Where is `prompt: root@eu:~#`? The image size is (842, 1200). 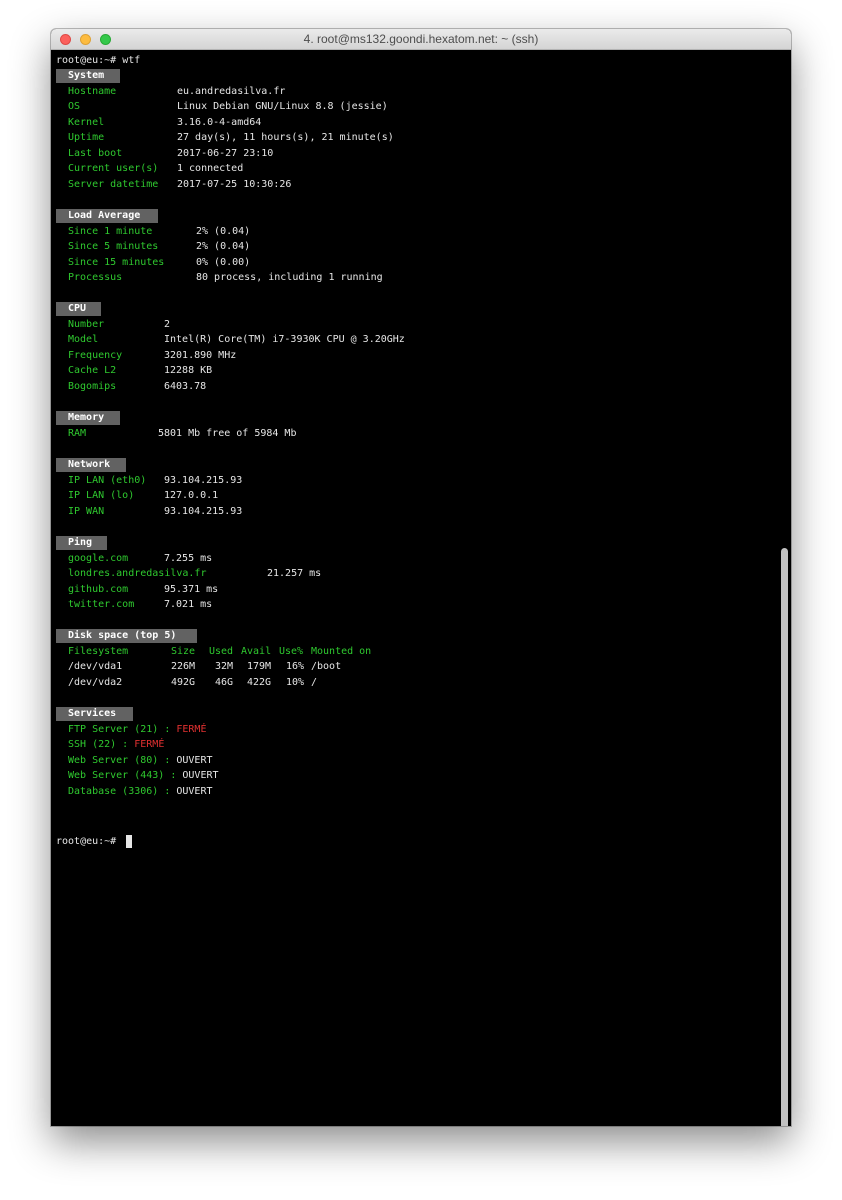
prompt: root@eu:~# is located at coordinates (89, 841).